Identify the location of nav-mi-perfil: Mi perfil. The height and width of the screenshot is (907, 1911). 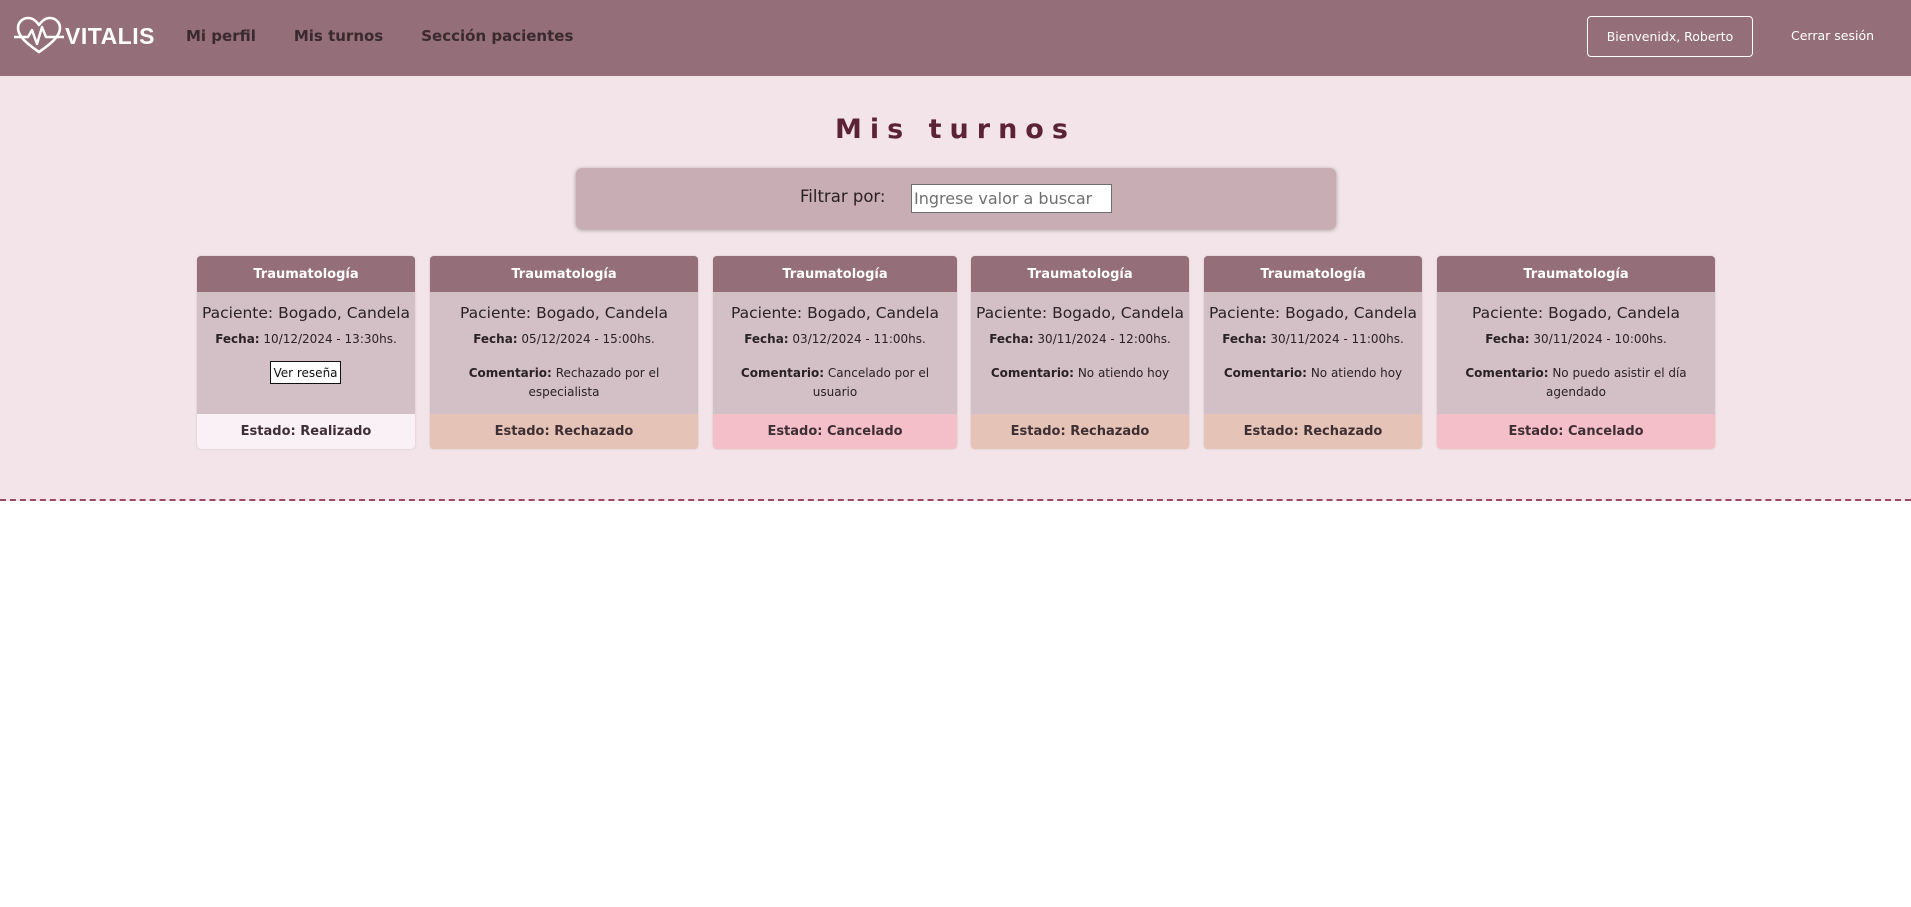
(221, 36).